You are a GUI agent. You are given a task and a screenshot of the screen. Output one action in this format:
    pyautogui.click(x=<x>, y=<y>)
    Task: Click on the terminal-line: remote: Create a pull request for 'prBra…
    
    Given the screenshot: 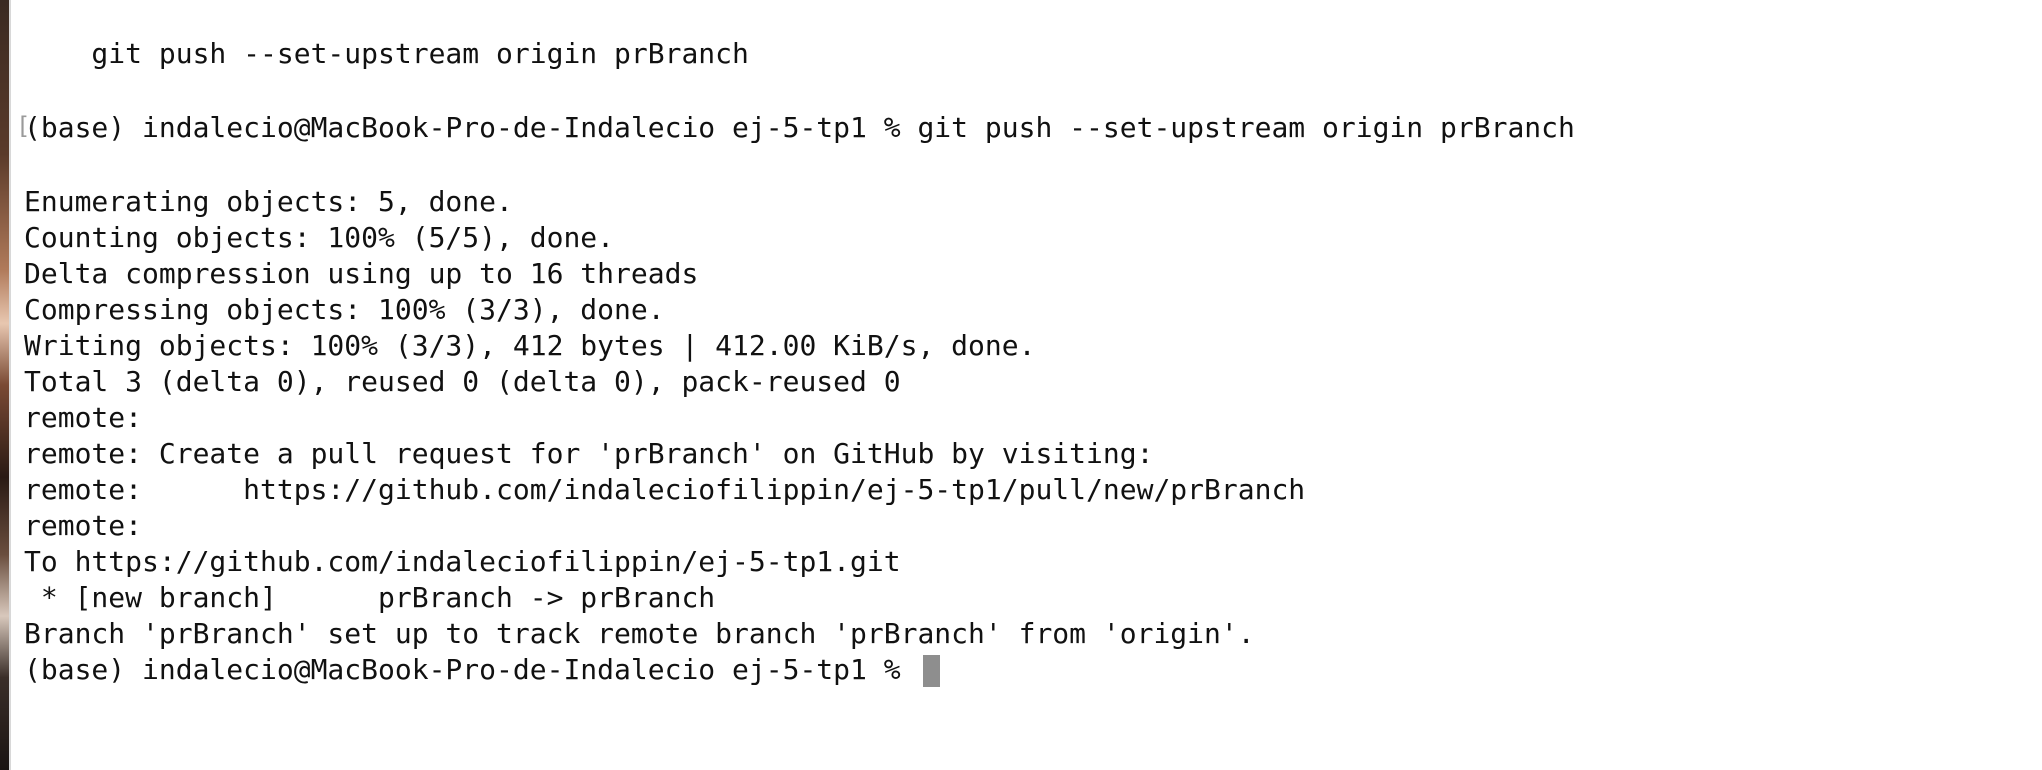 What is the action you would take?
    pyautogui.click(x=589, y=453)
    